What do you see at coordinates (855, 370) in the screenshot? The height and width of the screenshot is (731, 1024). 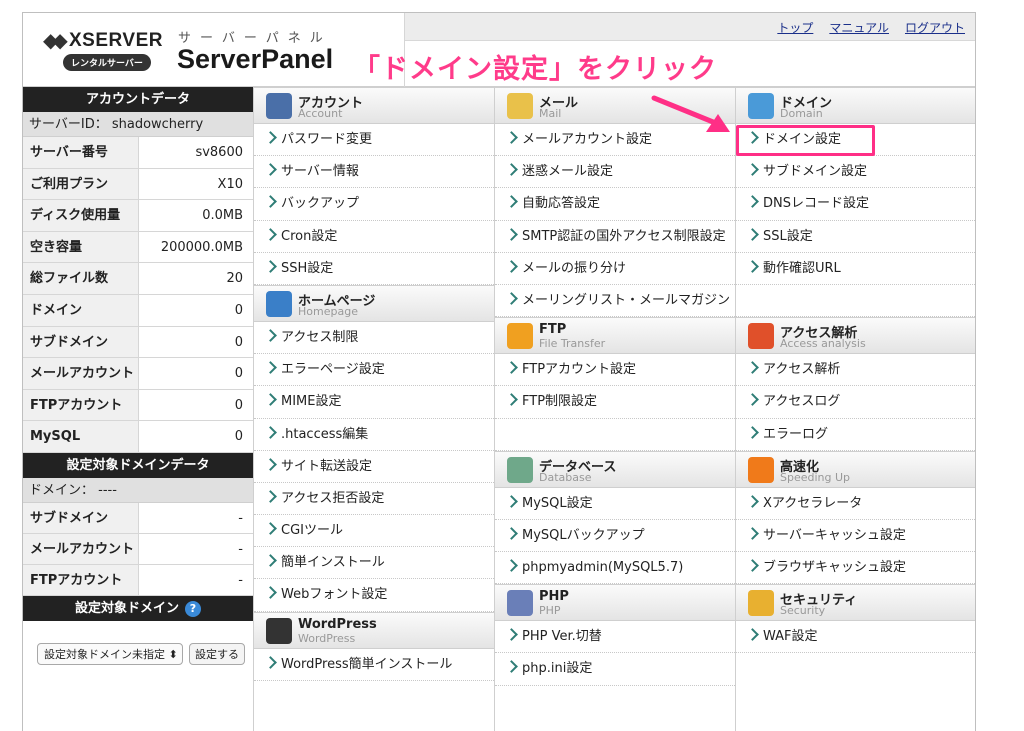 I see `menu-item: アクセス解析` at bounding box center [855, 370].